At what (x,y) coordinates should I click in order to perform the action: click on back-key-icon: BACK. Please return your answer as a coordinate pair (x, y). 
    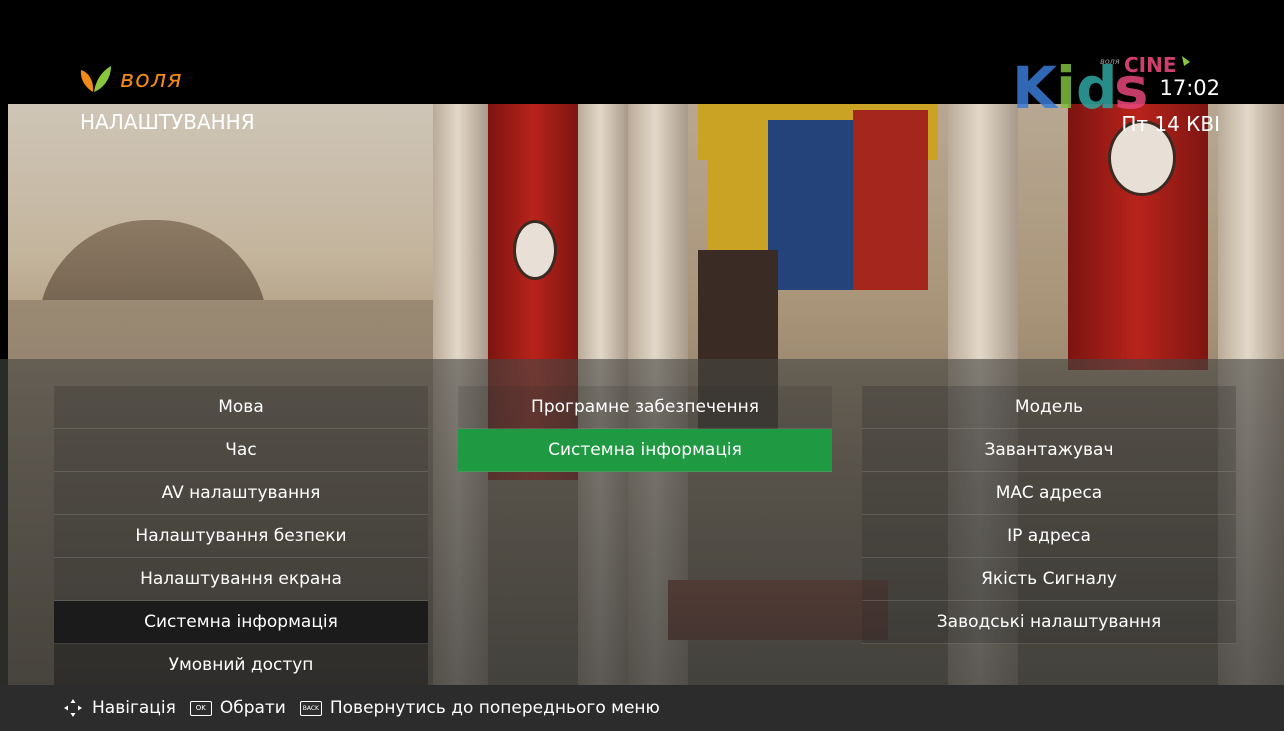
    Looking at the image, I should click on (310, 708).